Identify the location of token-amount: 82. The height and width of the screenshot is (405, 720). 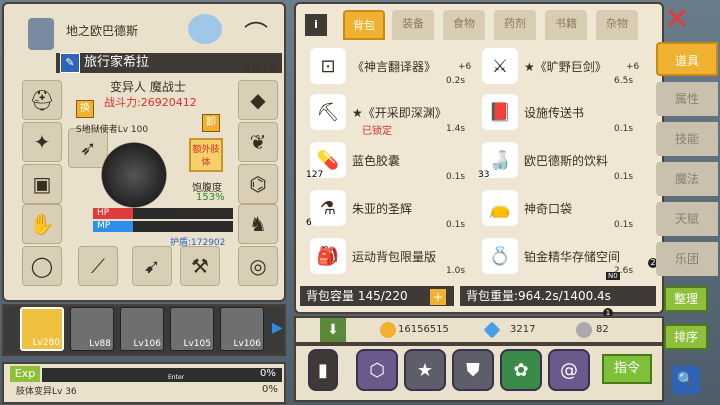
(602, 329).